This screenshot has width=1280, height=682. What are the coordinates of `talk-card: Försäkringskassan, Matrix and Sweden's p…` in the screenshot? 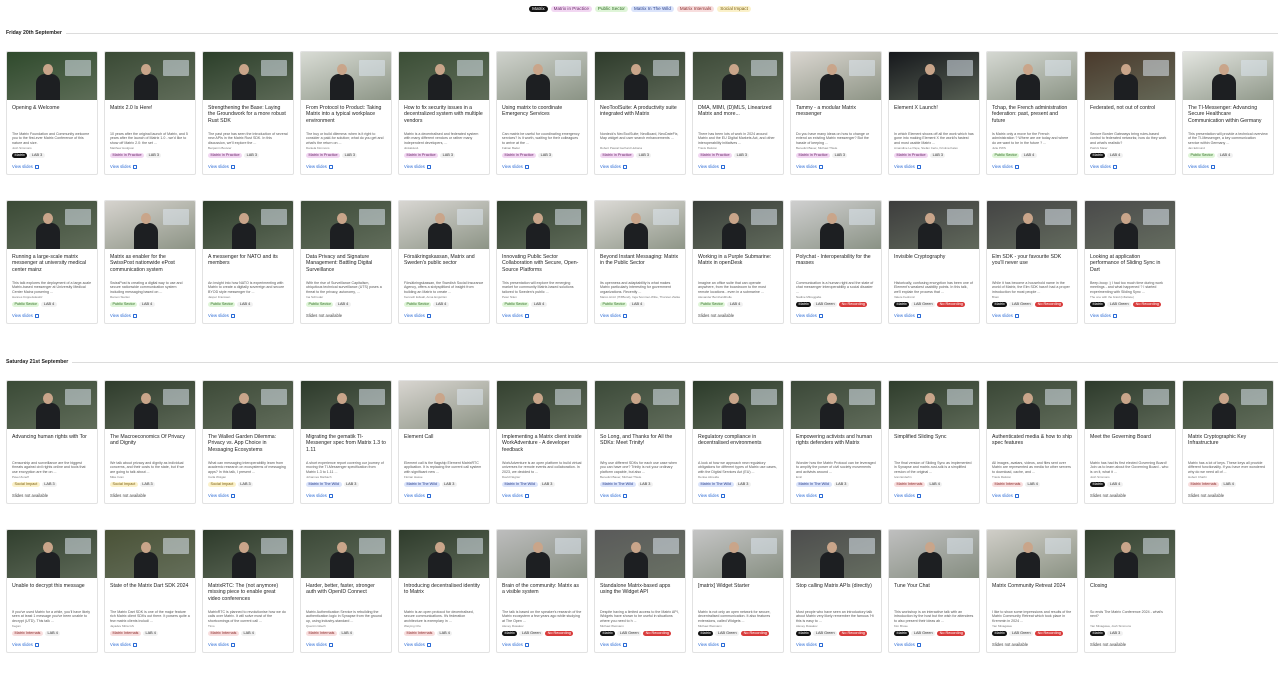 It's located at (444, 262).